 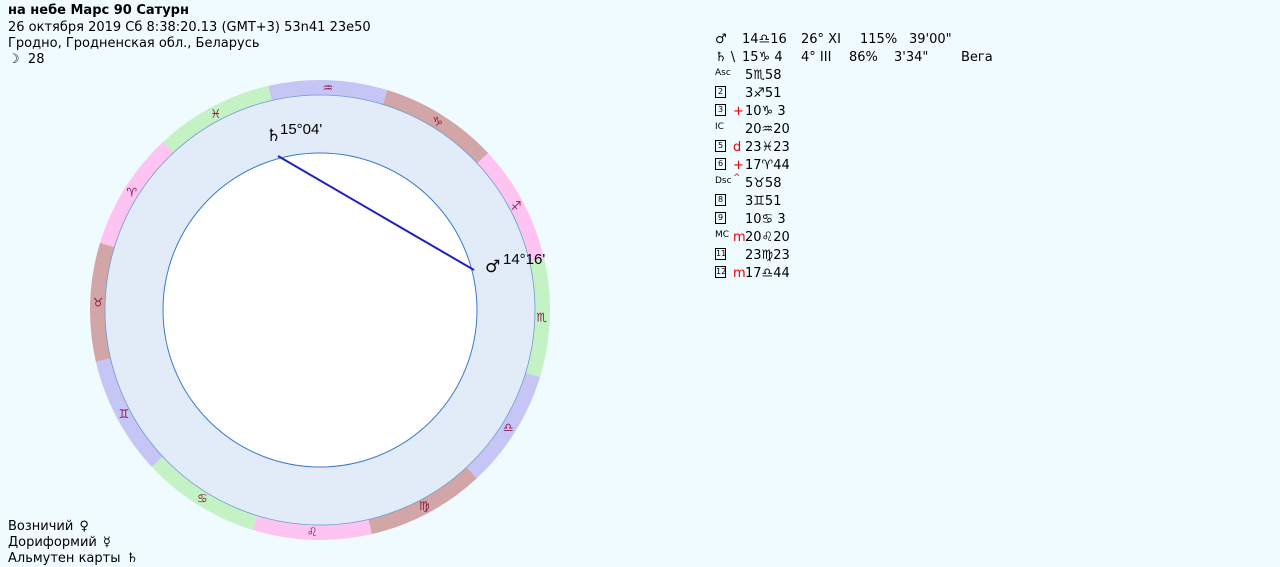 What do you see at coordinates (98, 10) in the screenshot?
I see `chart-title: на небе Марс 90 Сатурн` at bounding box center [98, 10].